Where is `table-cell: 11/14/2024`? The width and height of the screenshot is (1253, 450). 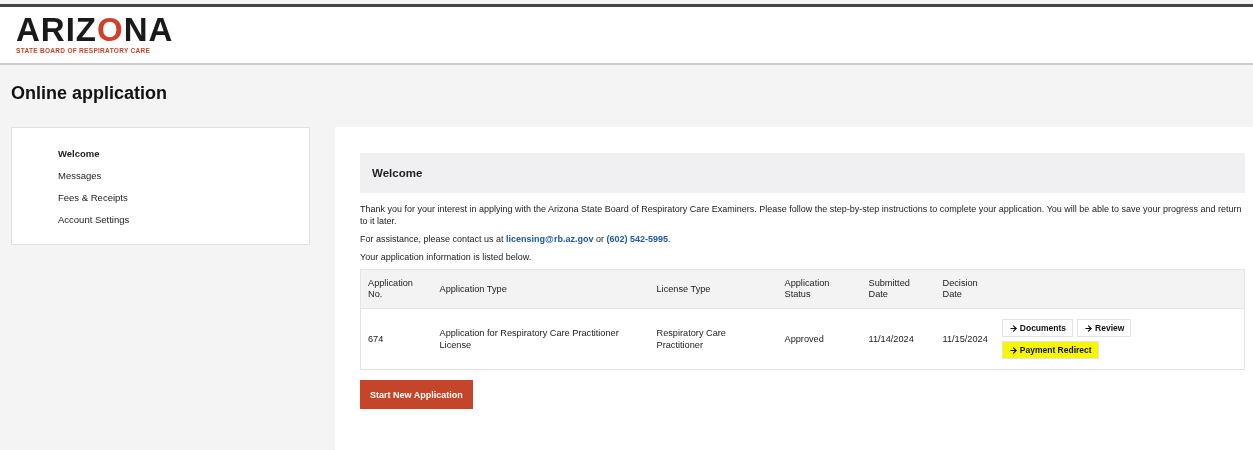 table-cell: 11/14/2024 is located at coordinates (898, 339).